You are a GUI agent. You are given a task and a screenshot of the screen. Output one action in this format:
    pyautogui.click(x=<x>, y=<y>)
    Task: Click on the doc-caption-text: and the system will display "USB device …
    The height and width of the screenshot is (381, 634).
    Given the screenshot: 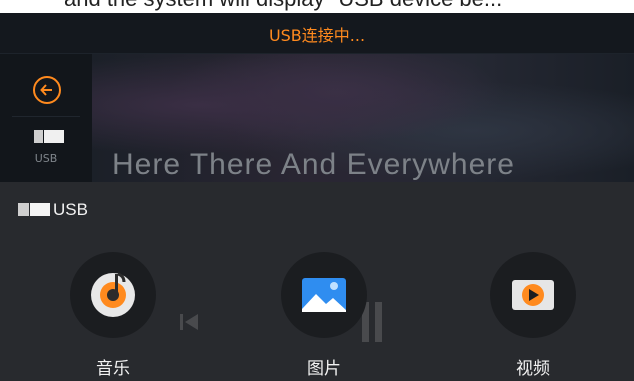 What is the action you would take?
    pyautogui.click(x=283, y=6)
    